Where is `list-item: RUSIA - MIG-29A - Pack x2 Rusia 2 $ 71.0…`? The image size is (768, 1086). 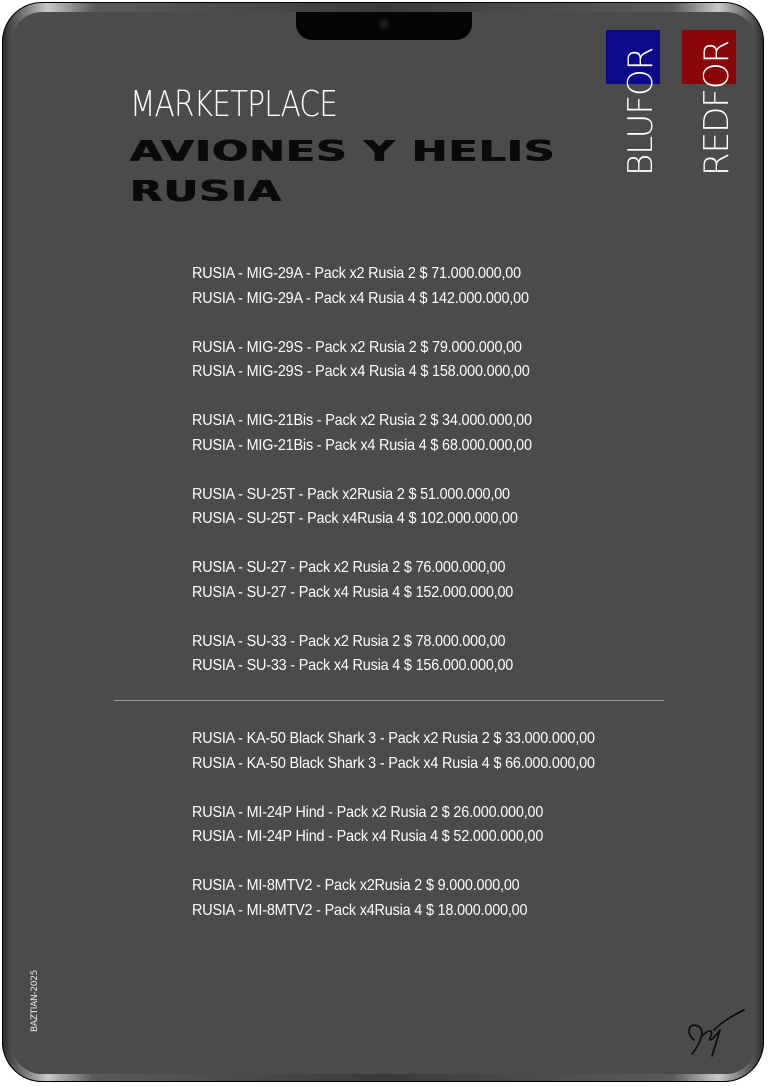
list-item: RUSIA - MIG-29A - Pack x2 Rusia 2 $ 71.0… is located at coordinates (381, 286).